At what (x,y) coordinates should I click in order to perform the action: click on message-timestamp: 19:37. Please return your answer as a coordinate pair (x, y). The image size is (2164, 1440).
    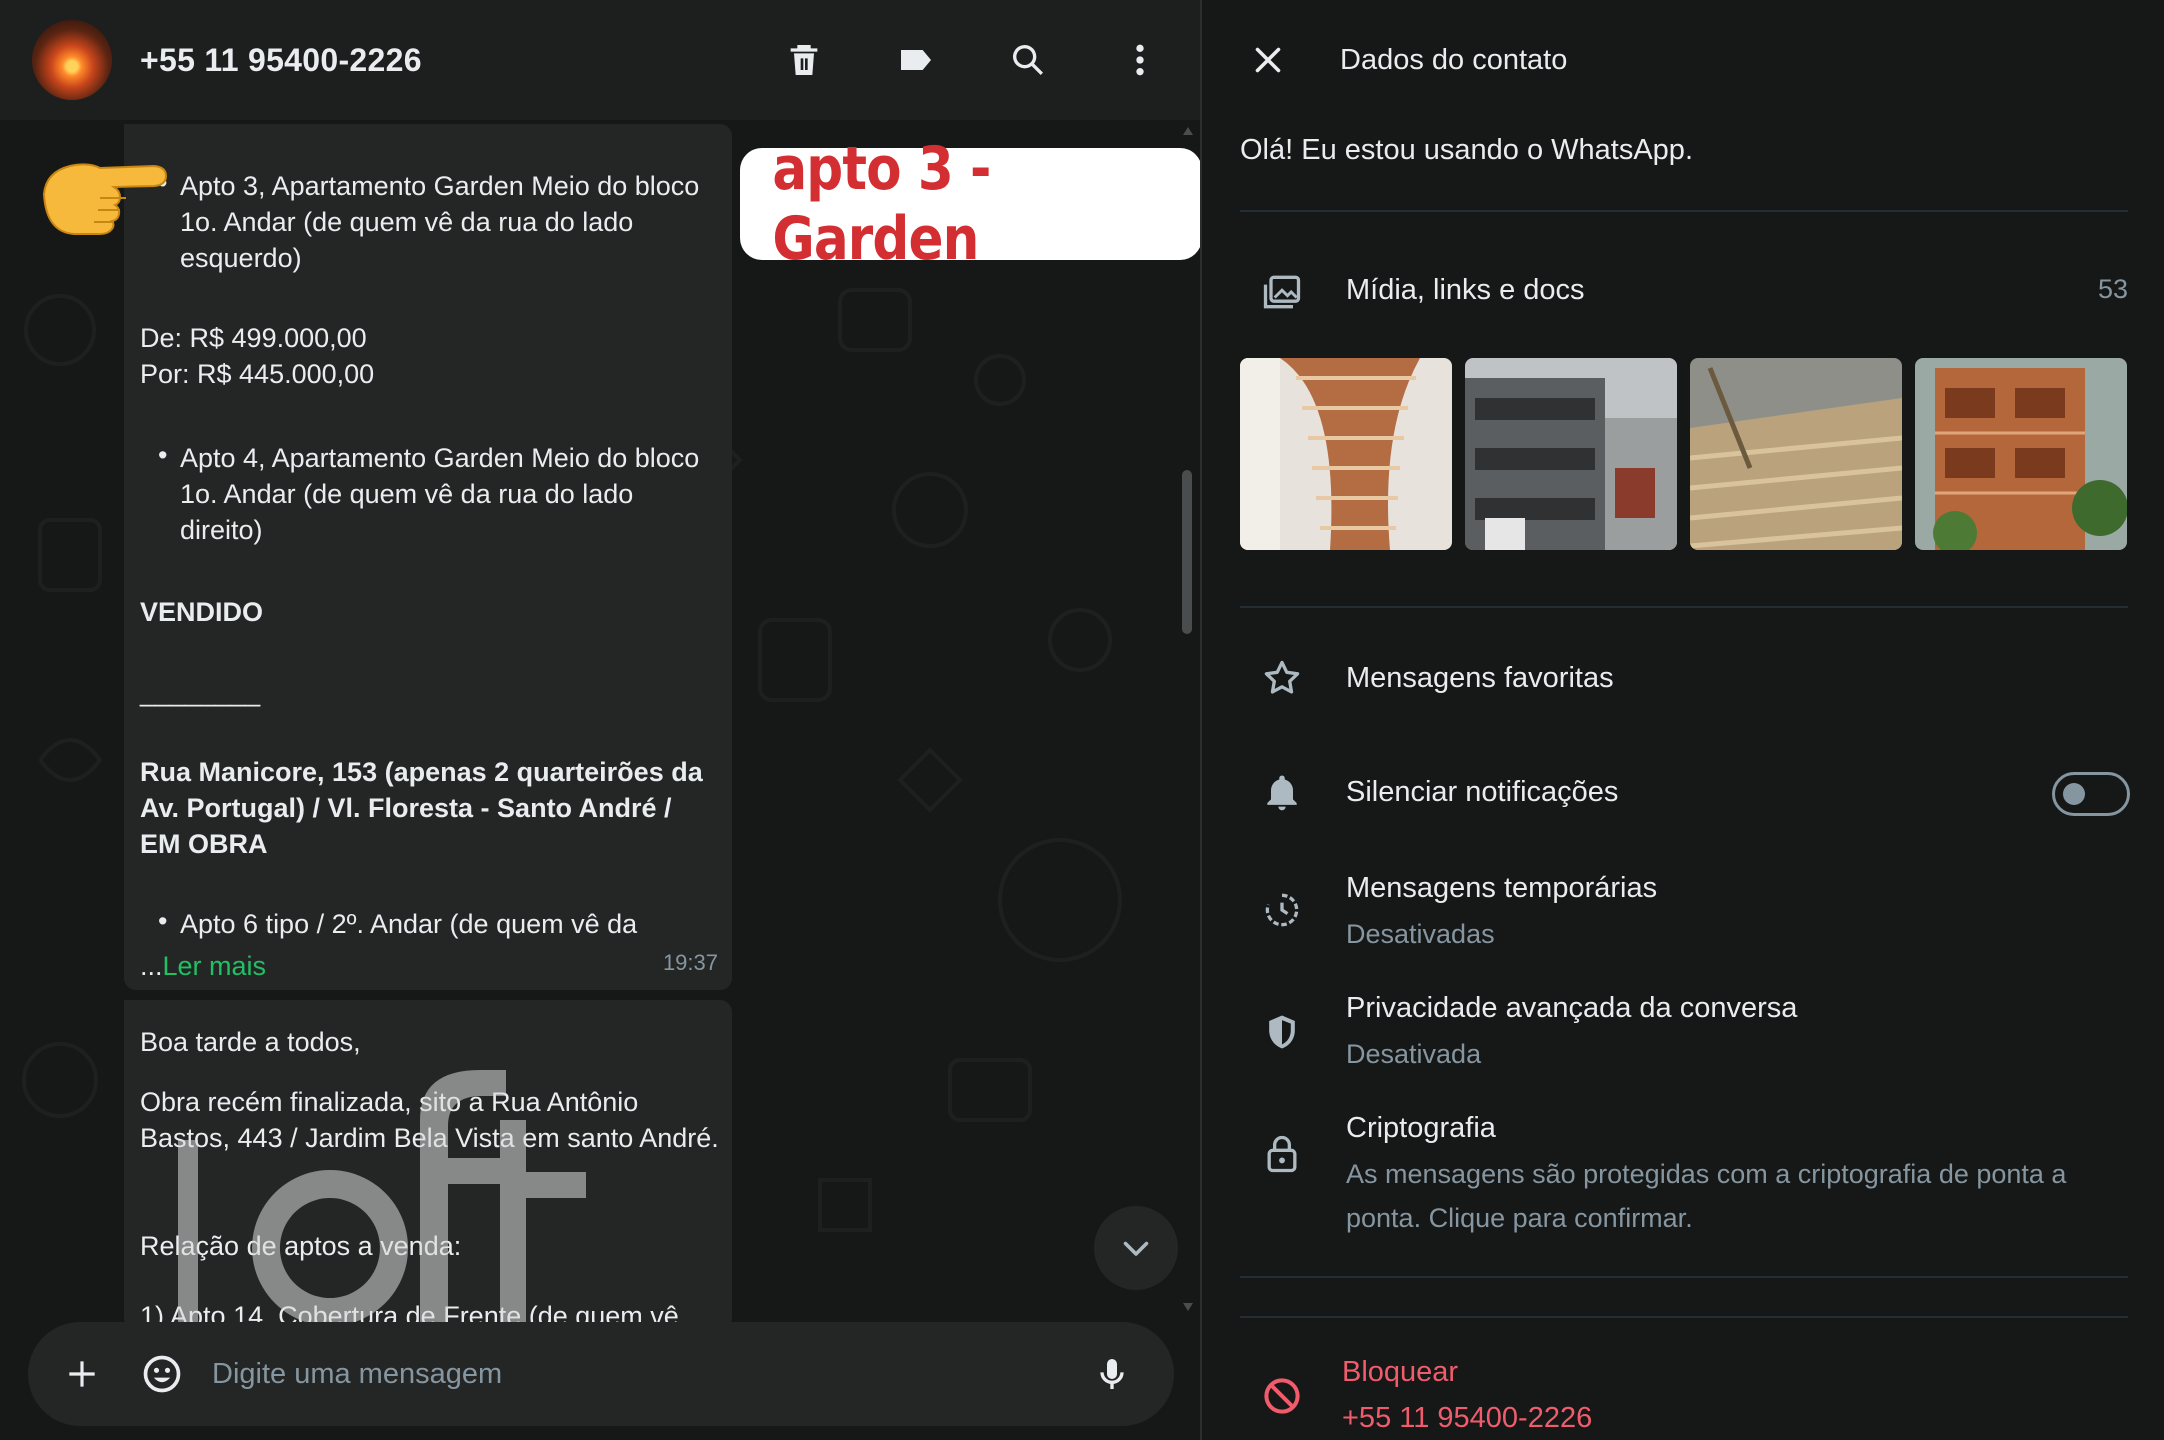
    Looking at the image, I should click on (690, 962).